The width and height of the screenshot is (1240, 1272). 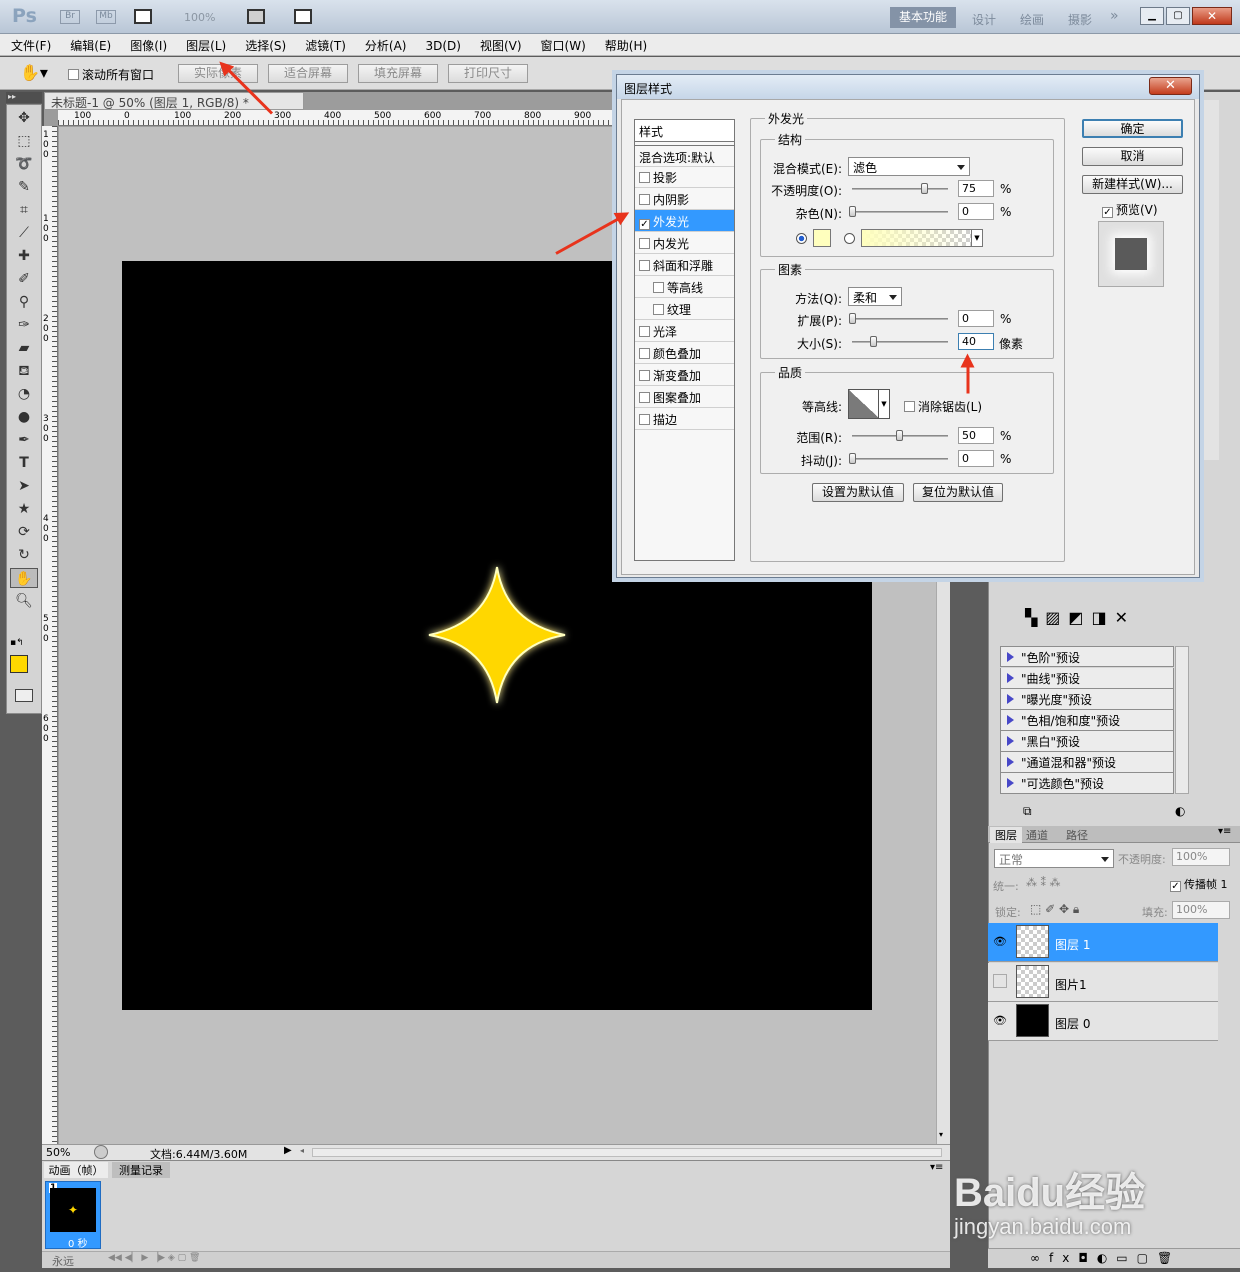 What do you see at coordinates (1201, 857) in the screenshot?
I see `layer-opacity-field: 100%` at bounding box center [1201, 857].